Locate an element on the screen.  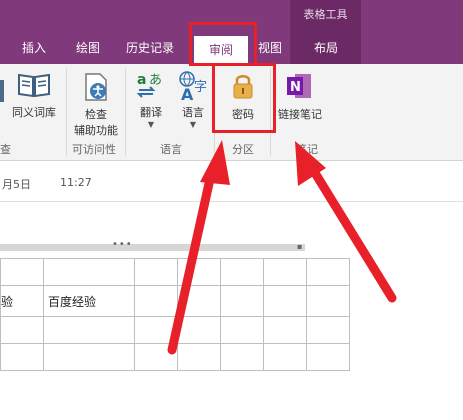
svg-text: あ is located at coordinates (155, 80).